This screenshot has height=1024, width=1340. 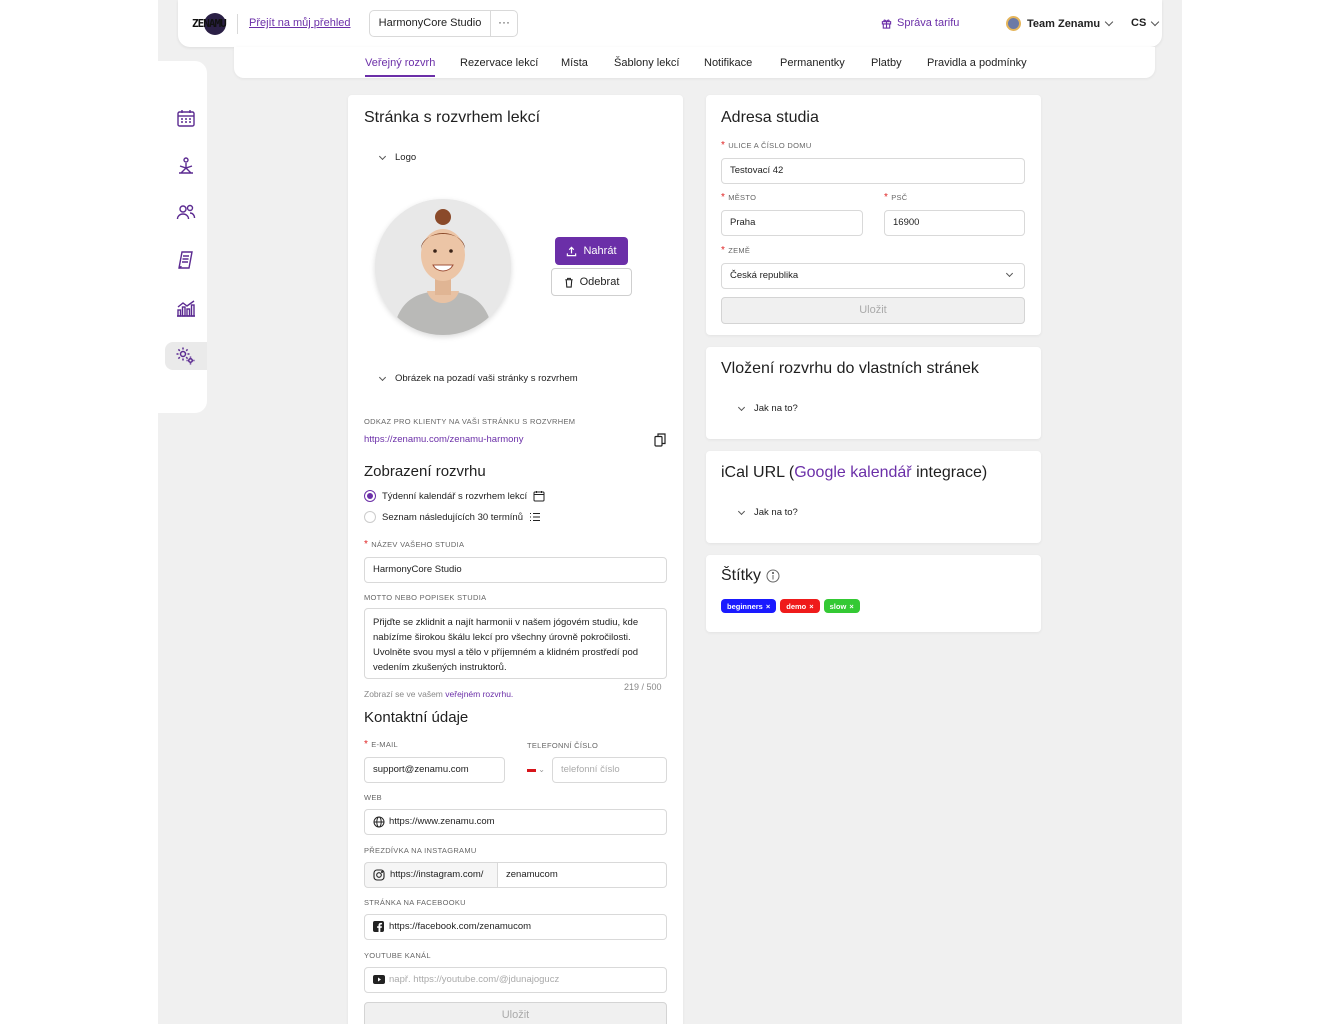 I want to click on save-button: Uložit, so click(x=515, y=1013).